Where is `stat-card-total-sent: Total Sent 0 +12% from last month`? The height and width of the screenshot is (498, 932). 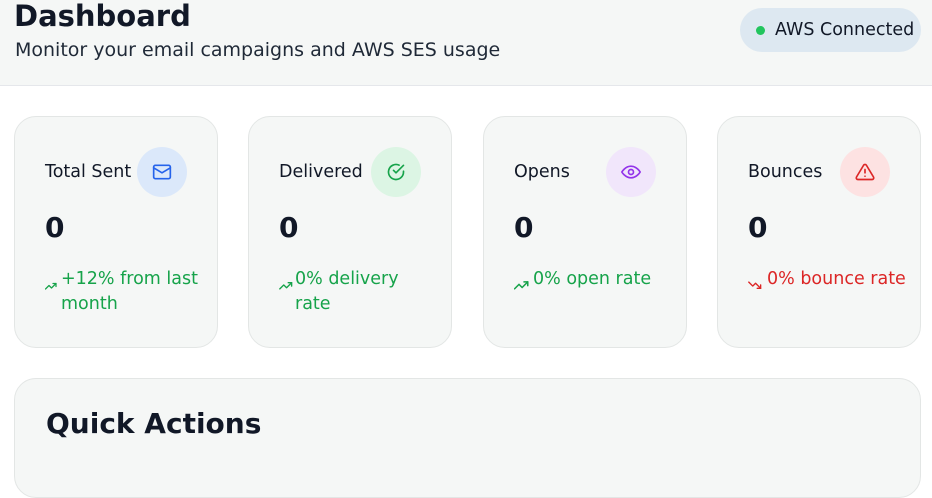 stat-card-total-sent: Total Sent 0 +12% from last month is located at coordinates (116, 232).